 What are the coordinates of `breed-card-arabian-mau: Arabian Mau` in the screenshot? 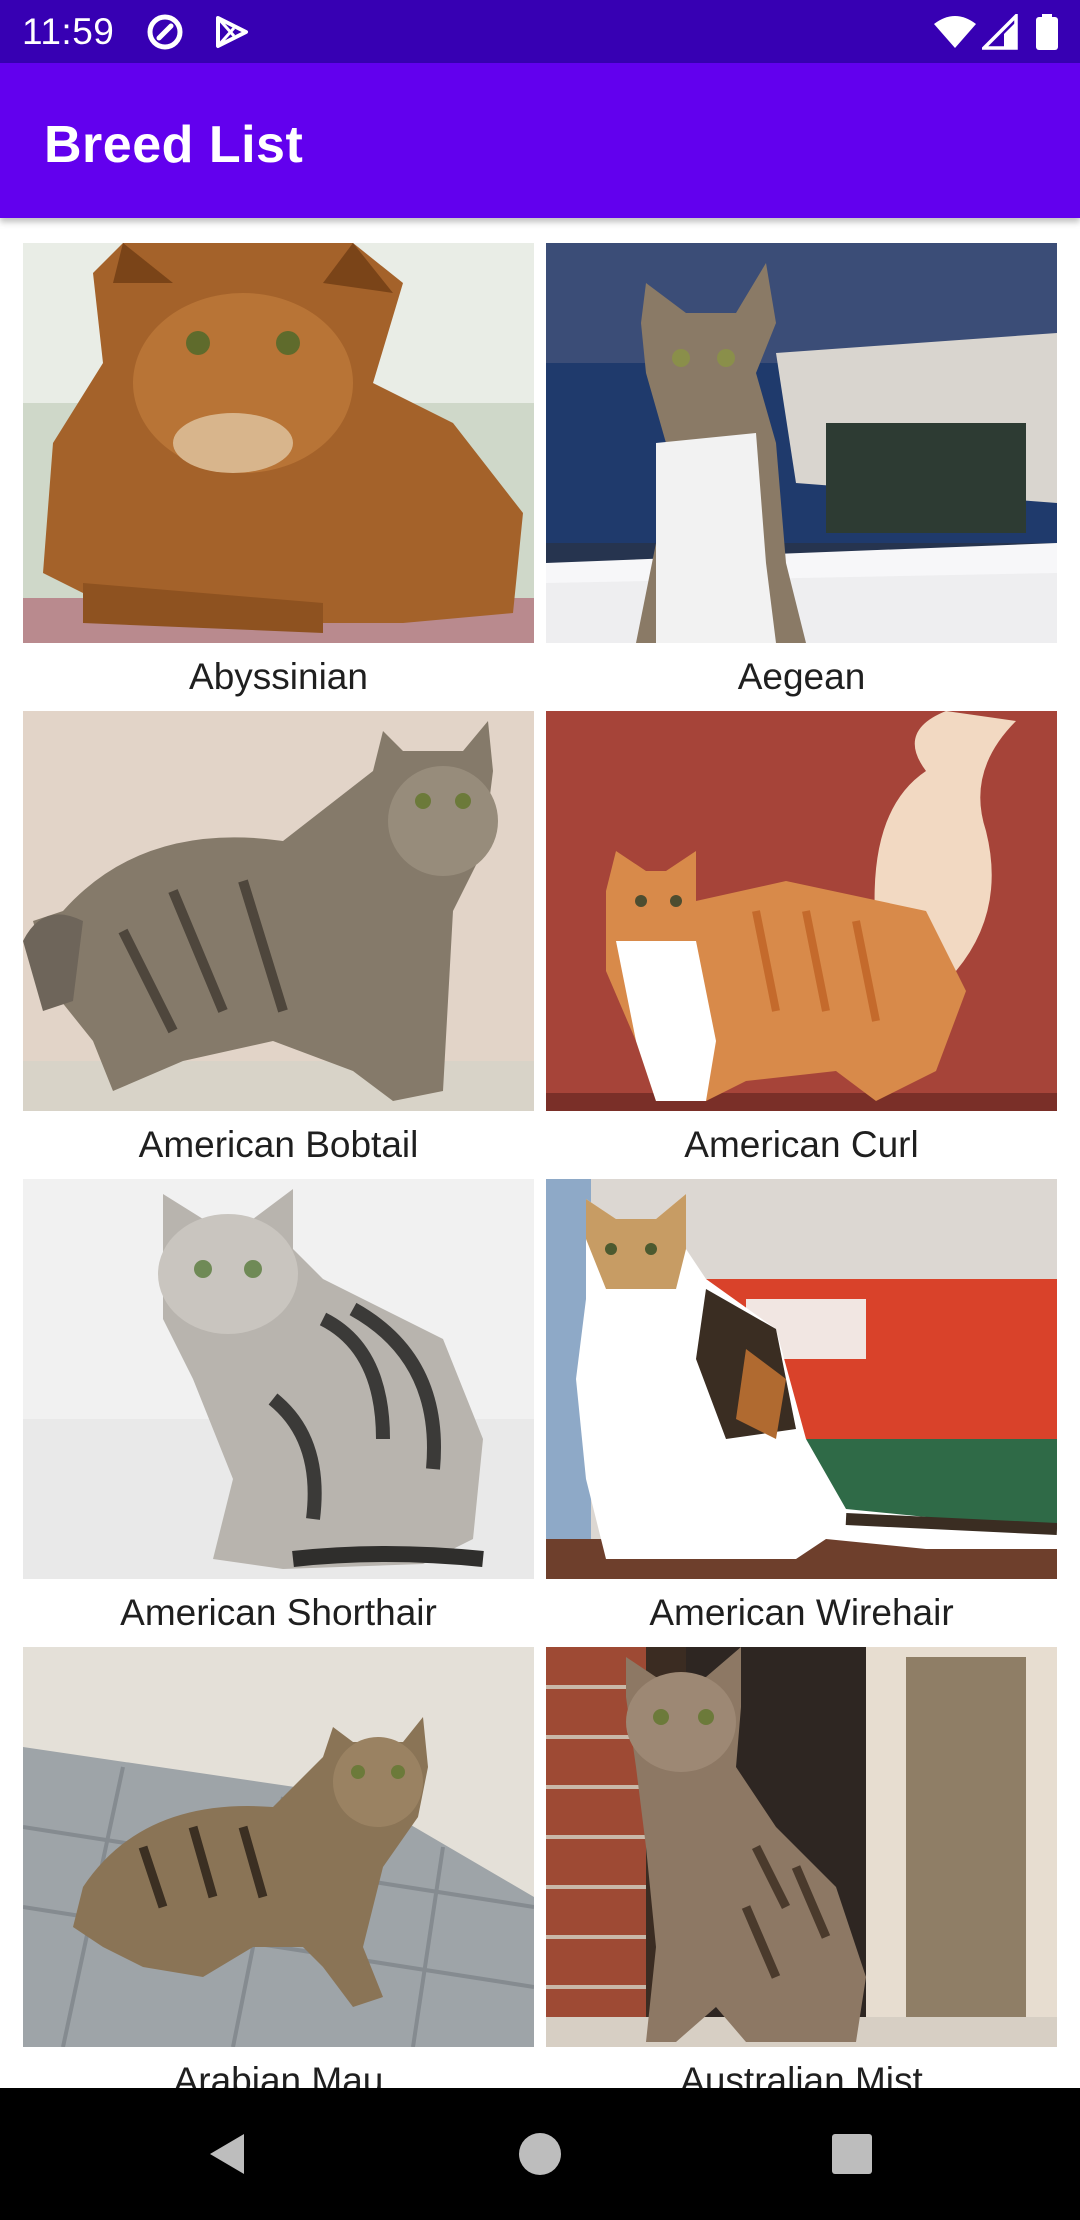 It's located at (278, 1867).